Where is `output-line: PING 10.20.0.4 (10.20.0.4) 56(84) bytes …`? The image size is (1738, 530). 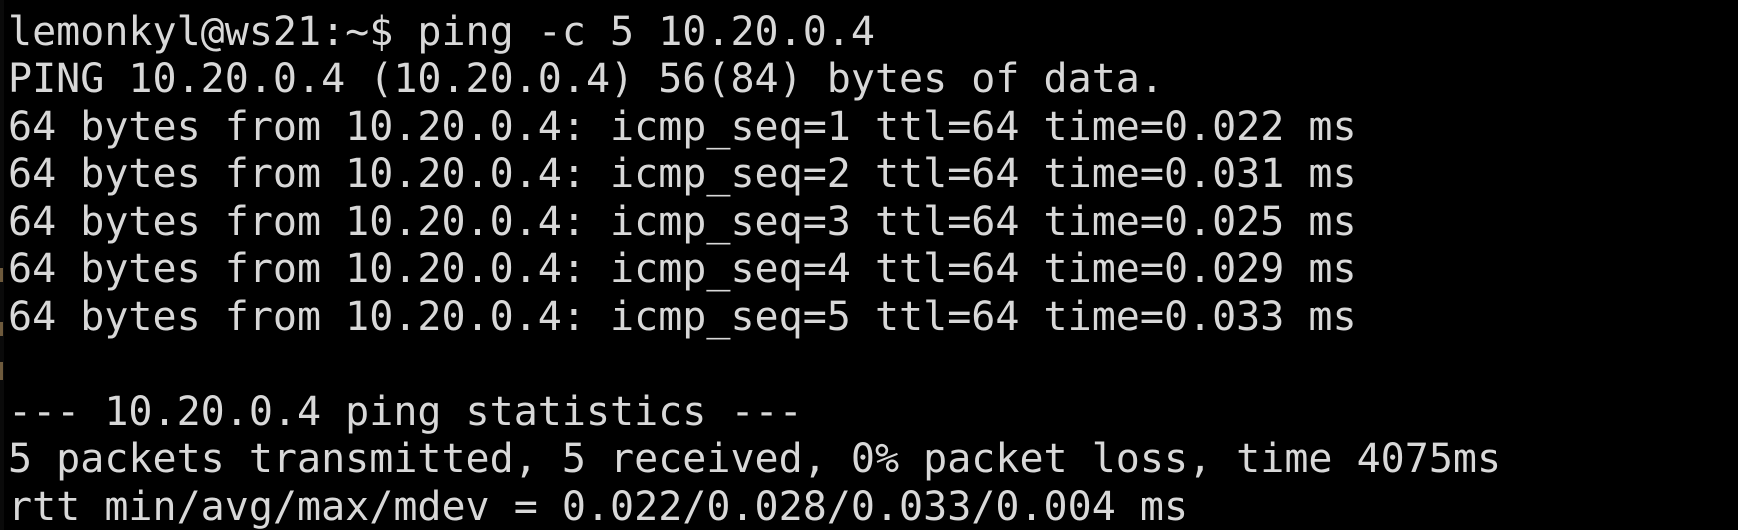 output-line: PING 10.20.0.4 (10.20.0.4) 56(84) bytes … is located at coordinates (586, 79).